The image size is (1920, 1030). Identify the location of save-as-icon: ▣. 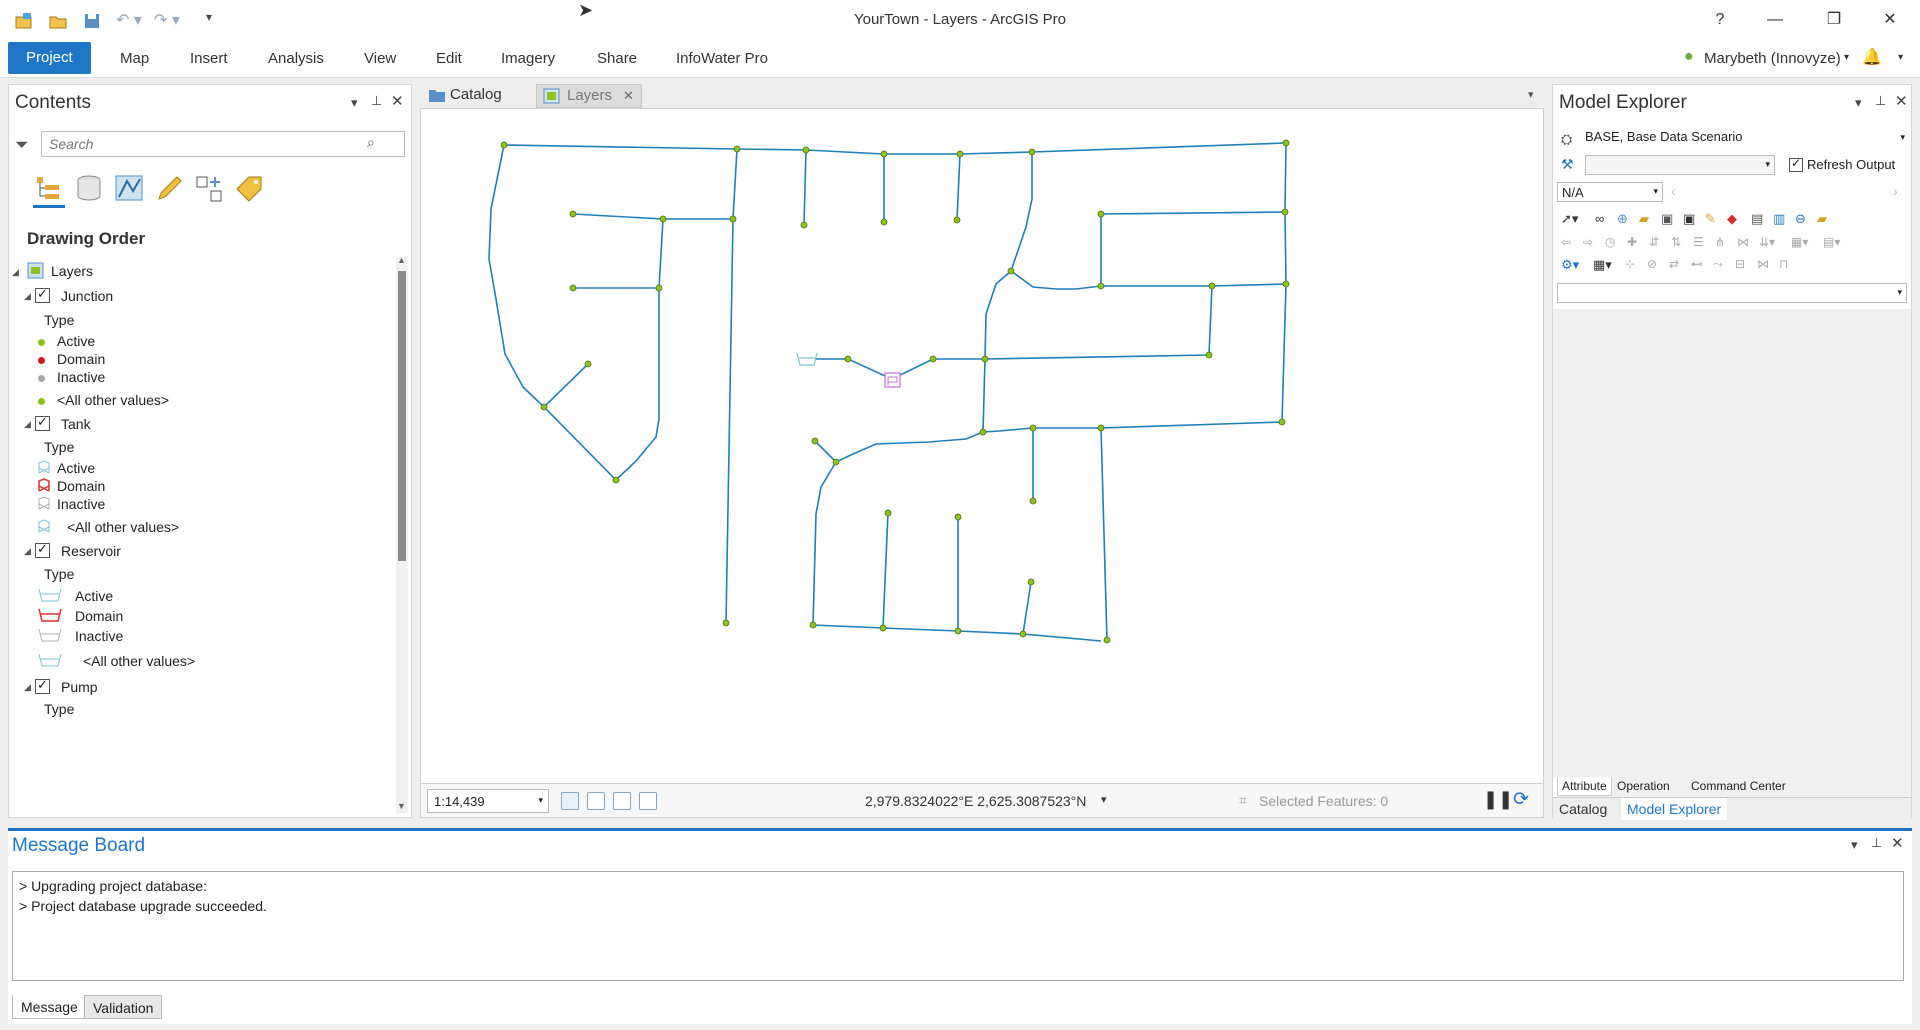
(1689, 219).